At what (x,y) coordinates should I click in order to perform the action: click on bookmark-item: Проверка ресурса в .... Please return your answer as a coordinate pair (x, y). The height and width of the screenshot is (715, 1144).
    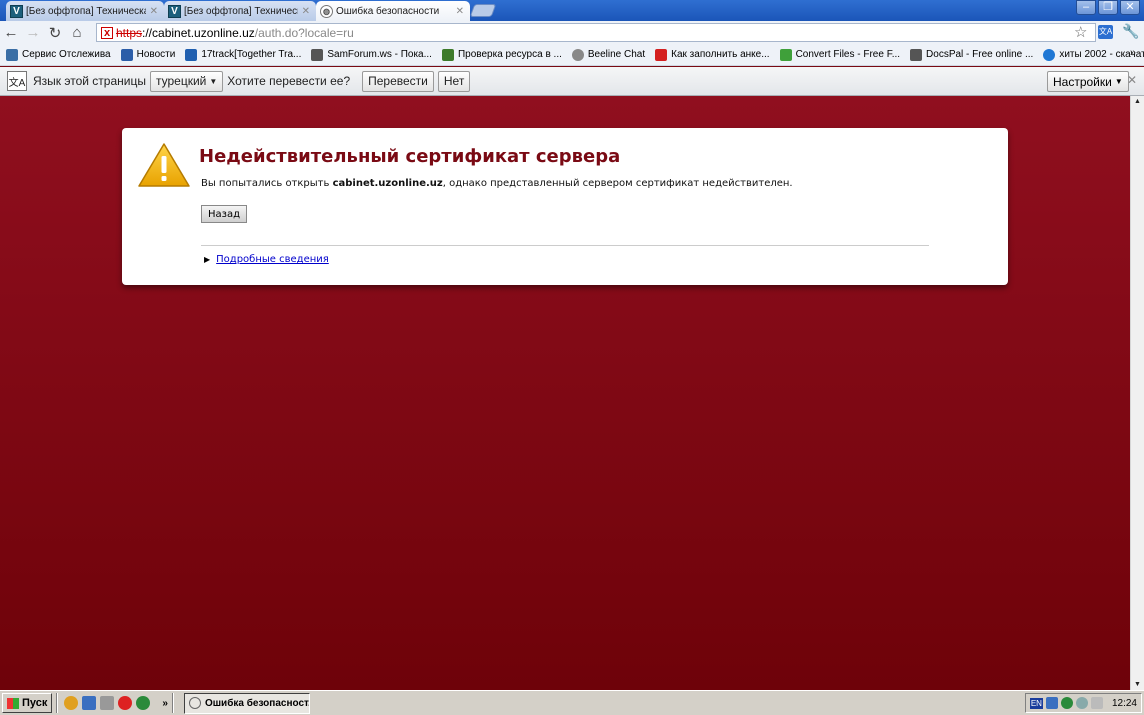
    Looking at the image, I should click on (503, 54).